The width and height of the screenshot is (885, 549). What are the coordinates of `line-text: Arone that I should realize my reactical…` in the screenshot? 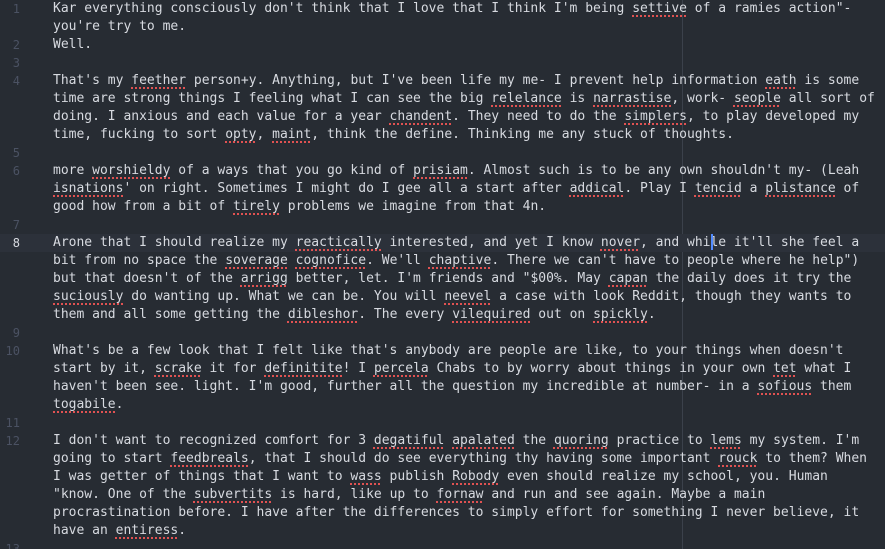 It's located at (456, 243).